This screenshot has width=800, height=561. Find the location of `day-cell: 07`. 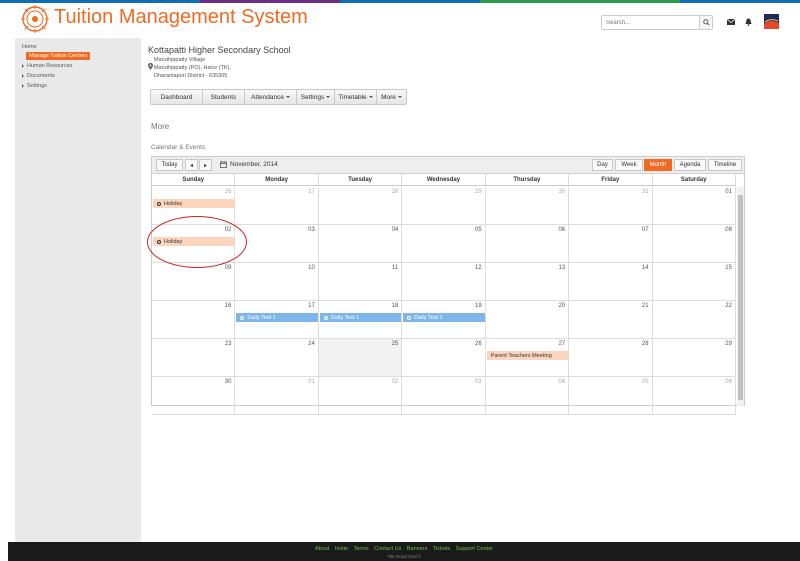

day-cell: 07 is located at coordinates (611, 244).